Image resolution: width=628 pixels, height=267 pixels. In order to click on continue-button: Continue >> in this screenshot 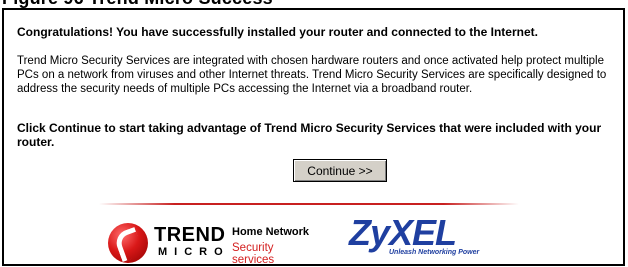, I will do `click(340, 170)`.